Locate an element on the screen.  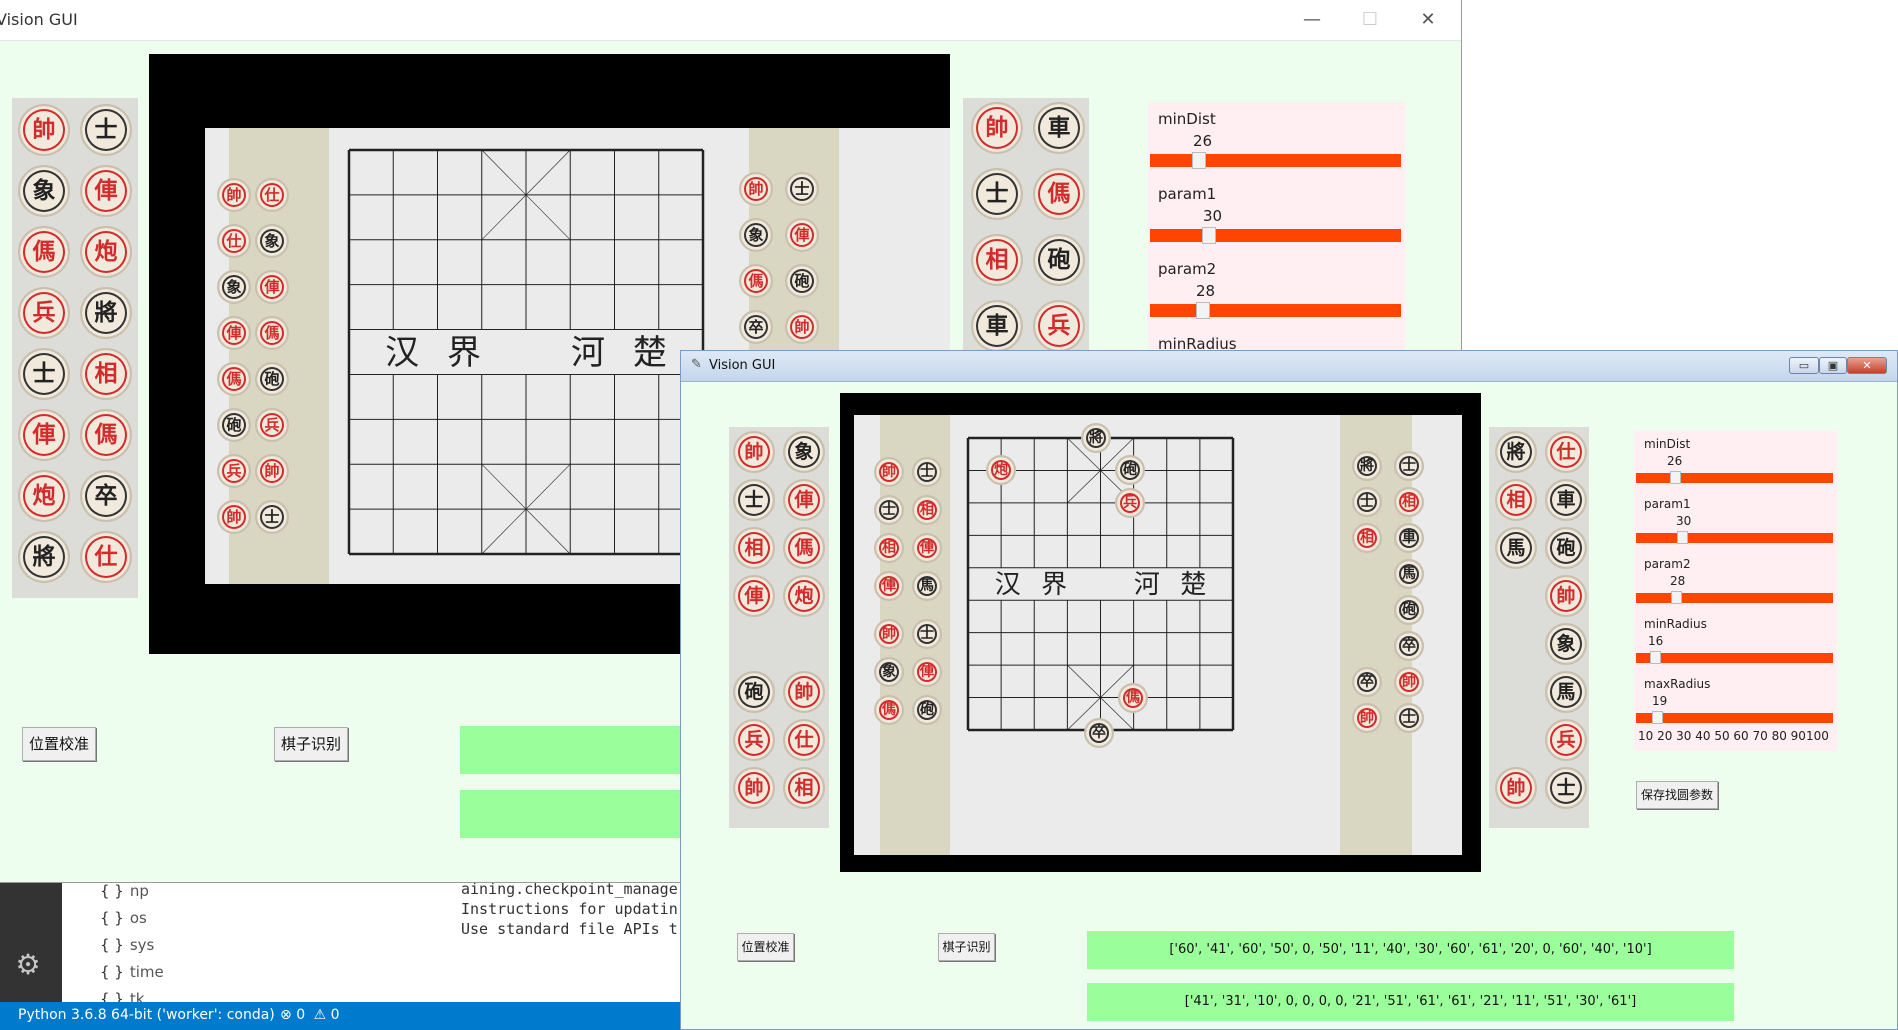
maximize-button: ☐ is located at coordinates (1370, 20).